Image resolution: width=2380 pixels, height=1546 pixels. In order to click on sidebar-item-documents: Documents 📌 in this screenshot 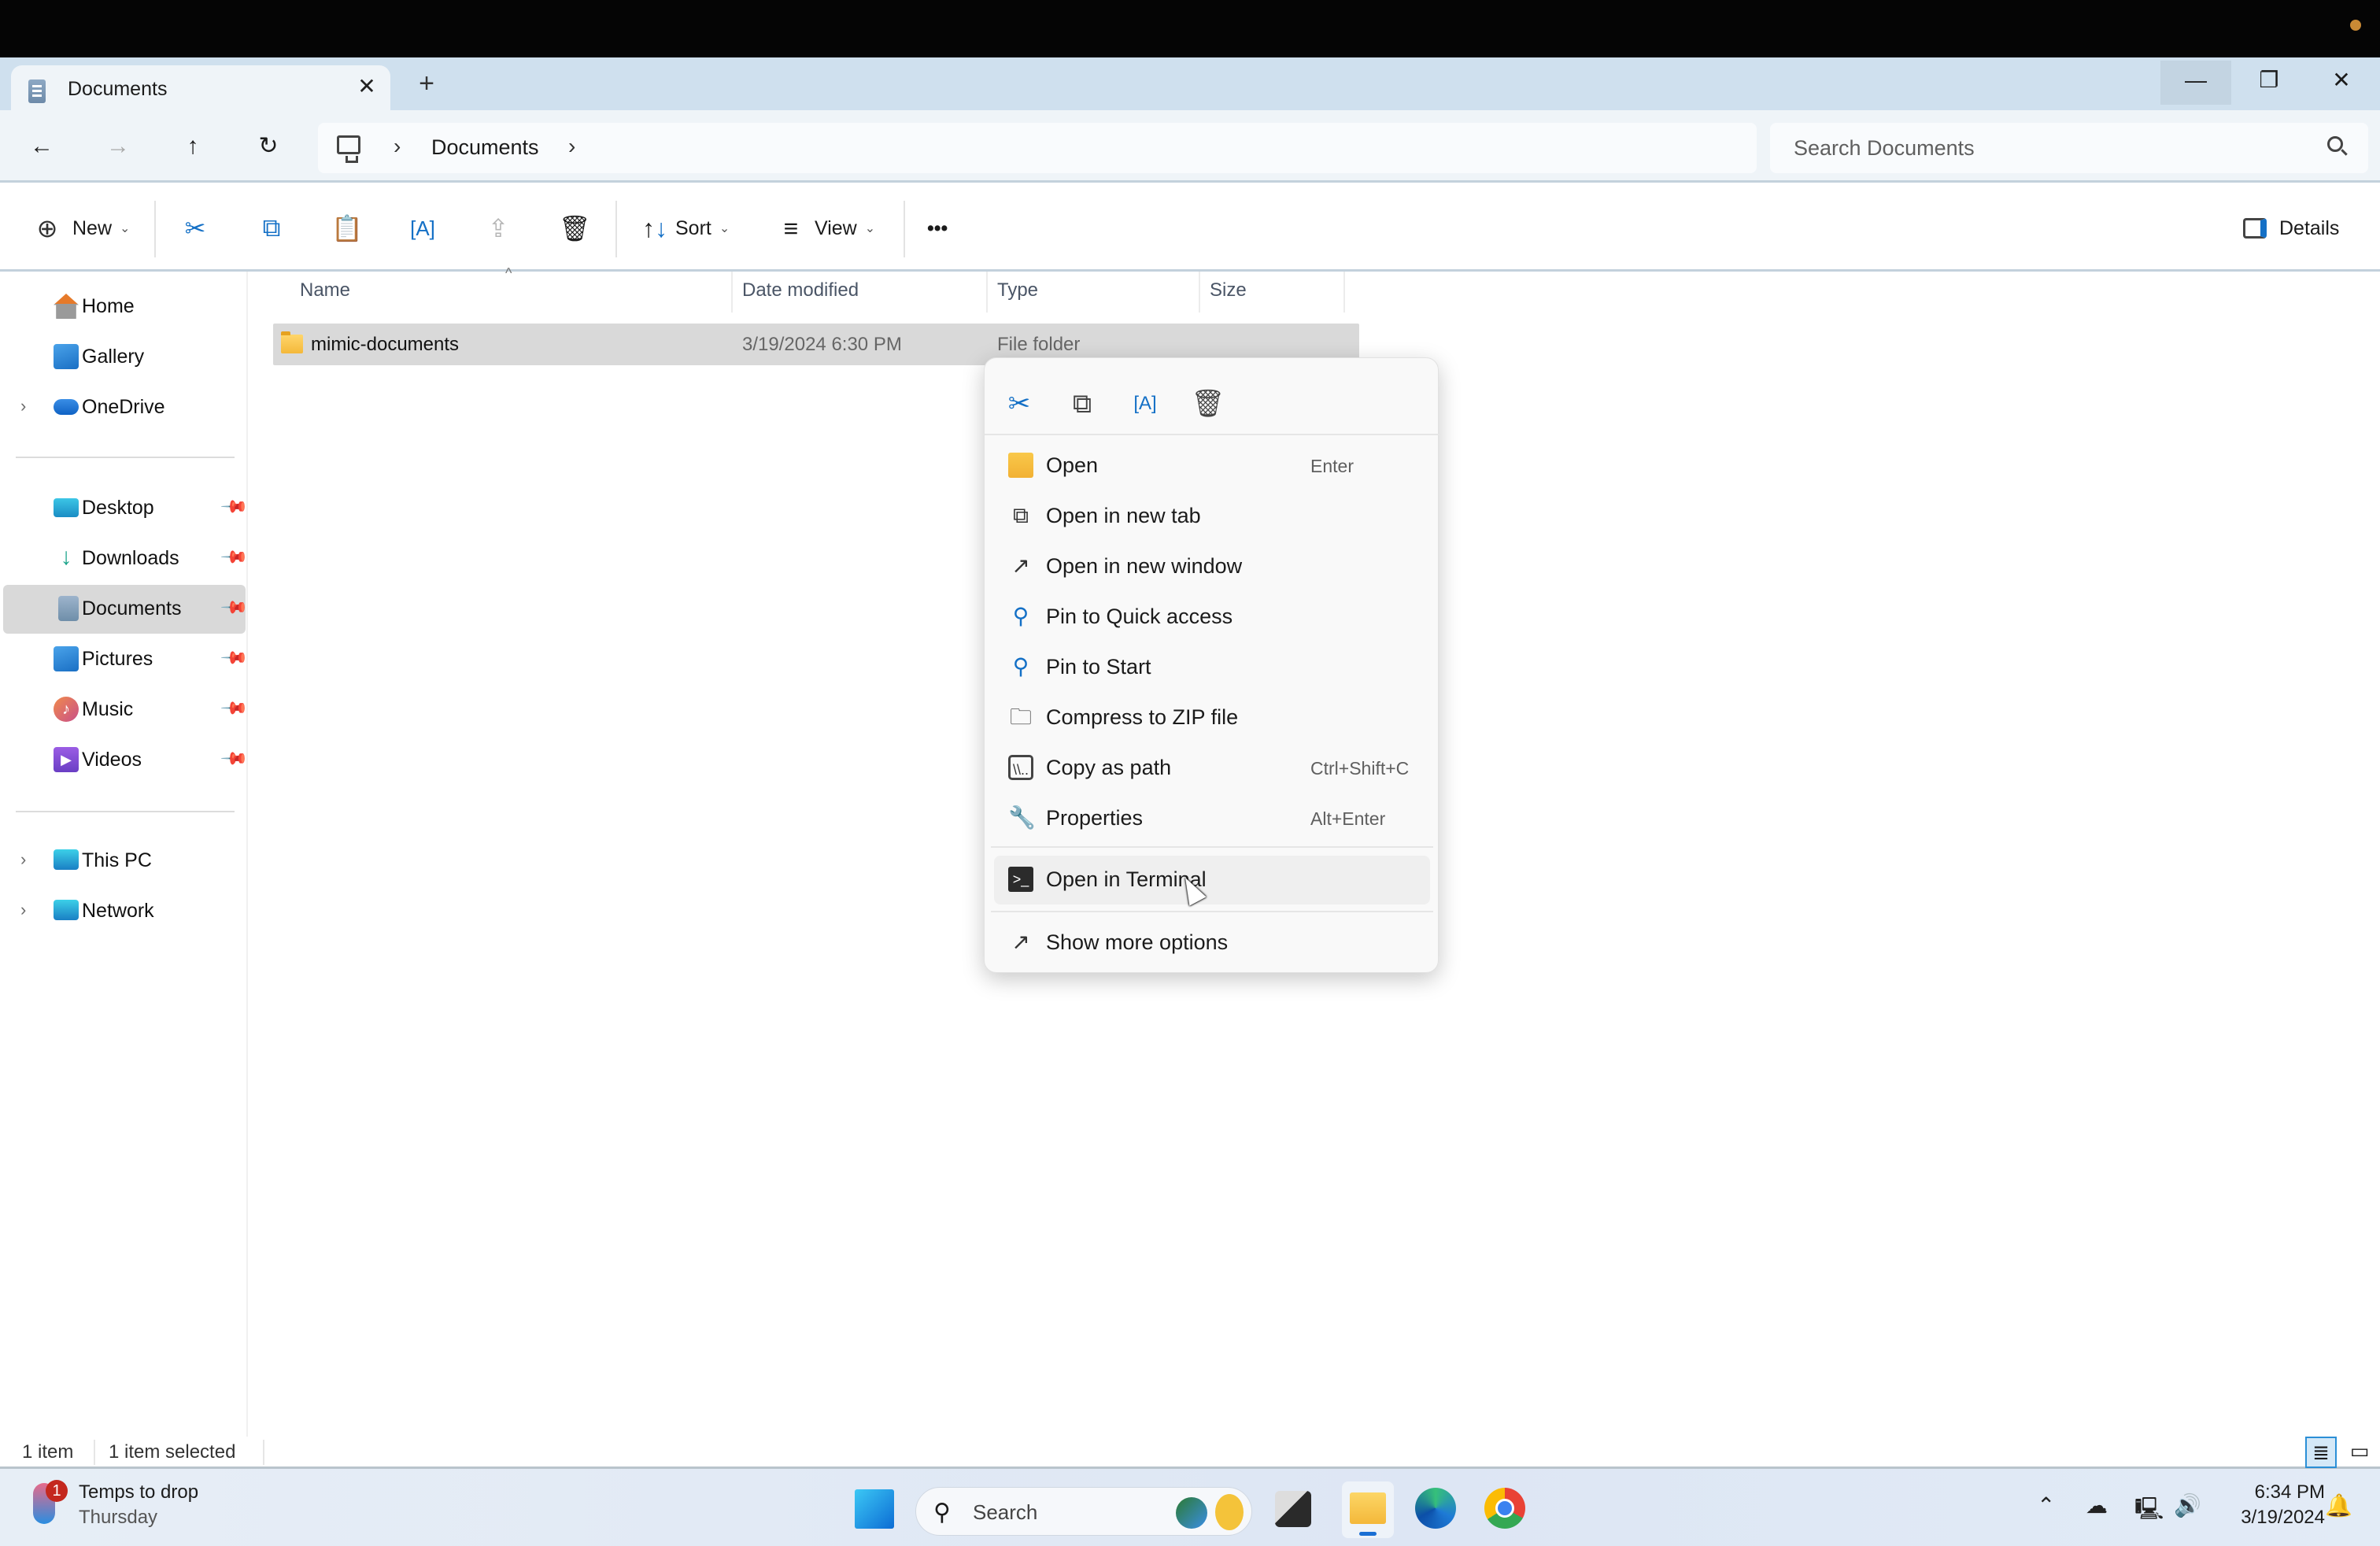, I will do `click(126, 610)`.